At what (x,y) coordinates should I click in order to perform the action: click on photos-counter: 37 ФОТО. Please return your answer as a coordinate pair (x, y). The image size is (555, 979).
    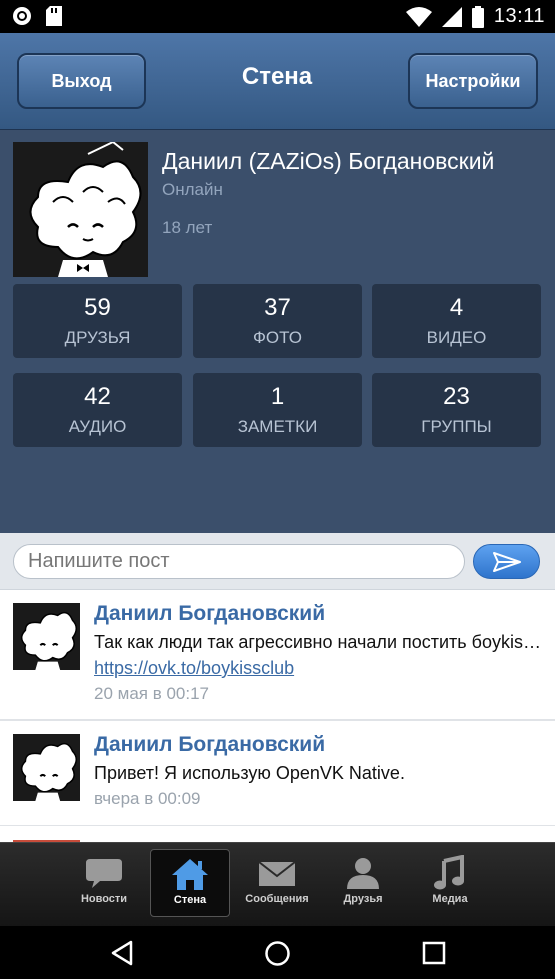
    Looking at the image, I should click on (277, 321).